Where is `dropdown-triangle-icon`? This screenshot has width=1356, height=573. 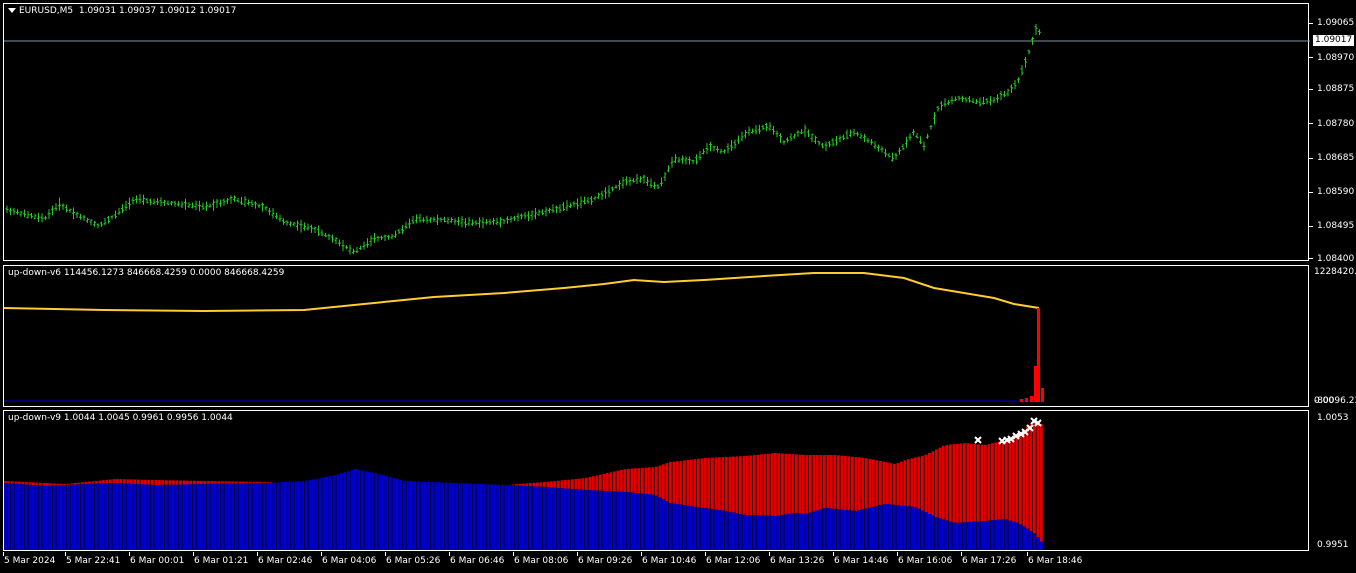
dropdown-triangle-icon is located at coordinates (12, 10).